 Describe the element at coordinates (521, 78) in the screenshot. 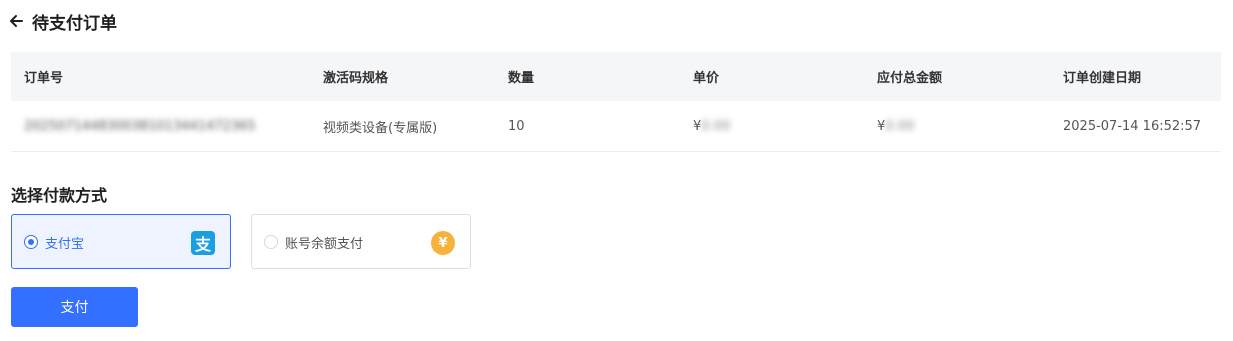

I see `column-header-quantity: 数量` at that location.